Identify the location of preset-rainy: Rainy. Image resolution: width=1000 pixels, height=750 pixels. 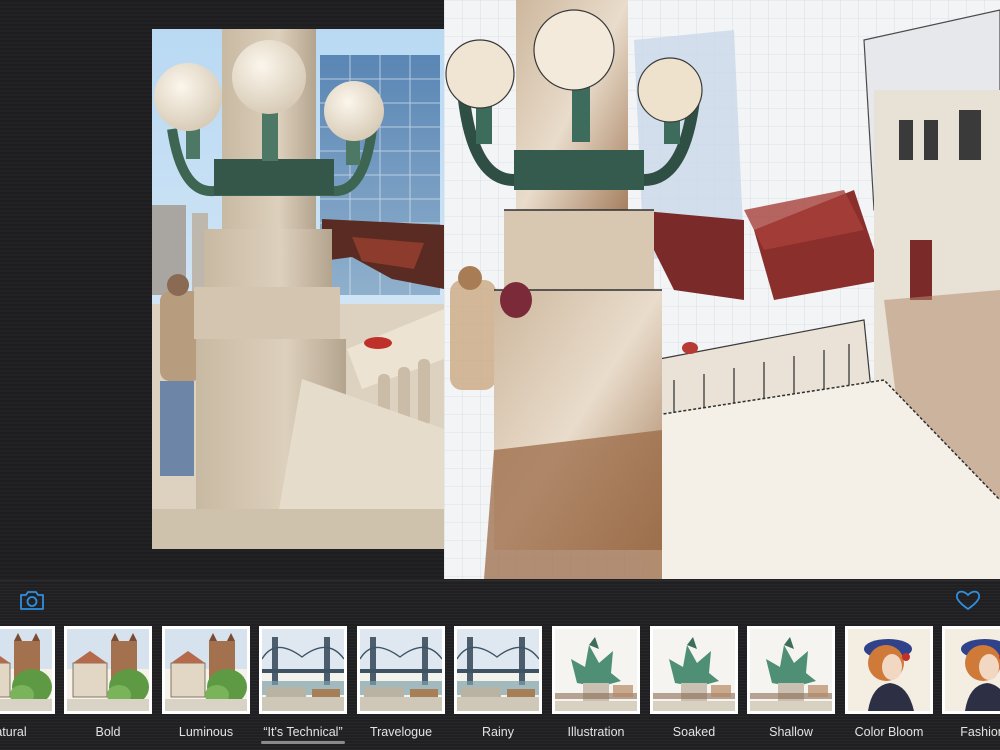
(498, 687).